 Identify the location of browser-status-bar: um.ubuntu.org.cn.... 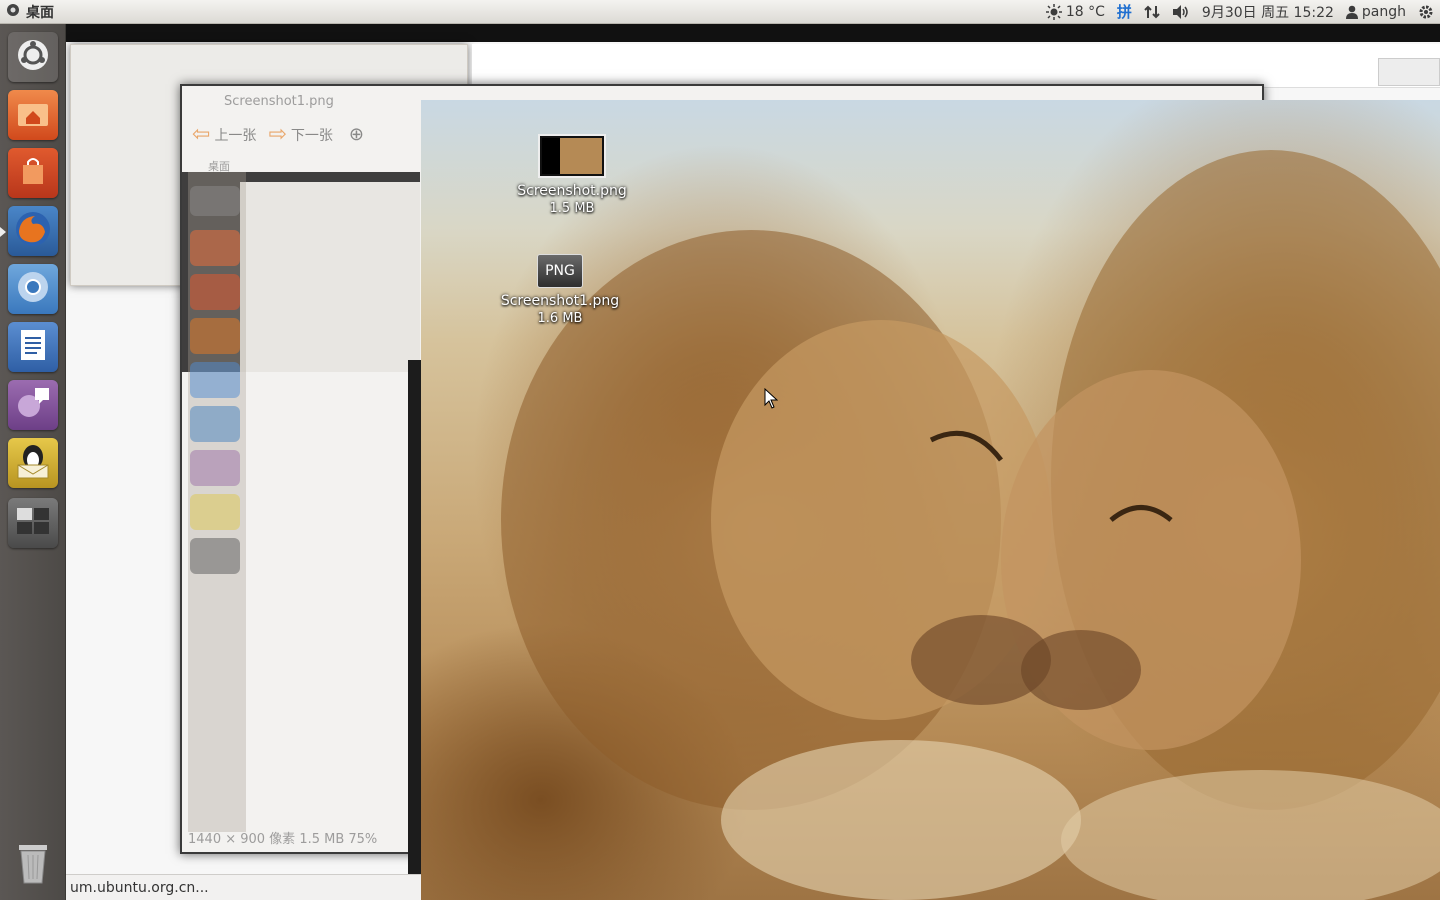
(244, 887).